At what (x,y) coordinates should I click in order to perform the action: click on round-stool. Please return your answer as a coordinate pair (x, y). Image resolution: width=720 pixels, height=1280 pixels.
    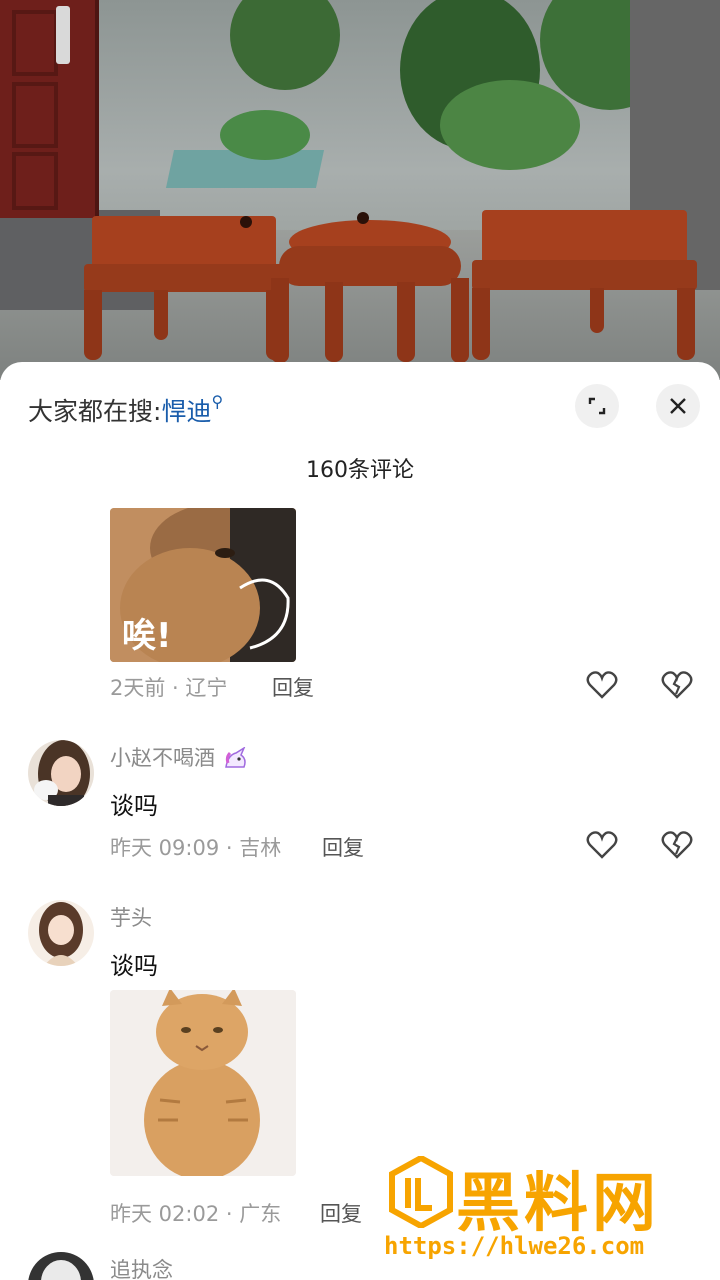
    Looking at the image, I should click on (370, 289).